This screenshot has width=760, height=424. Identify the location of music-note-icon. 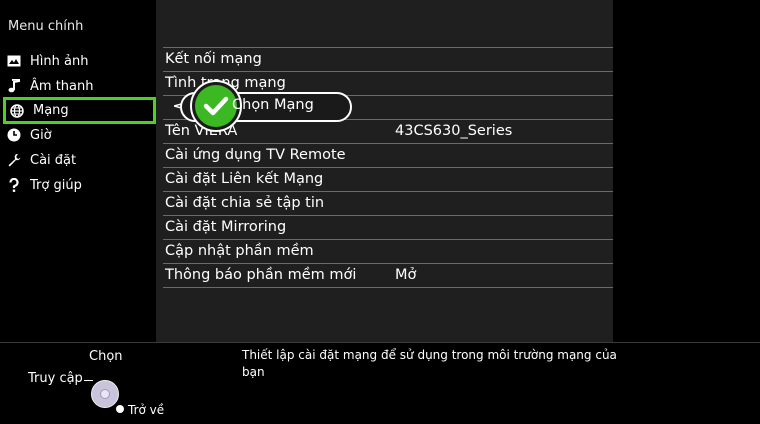
(14, 86).